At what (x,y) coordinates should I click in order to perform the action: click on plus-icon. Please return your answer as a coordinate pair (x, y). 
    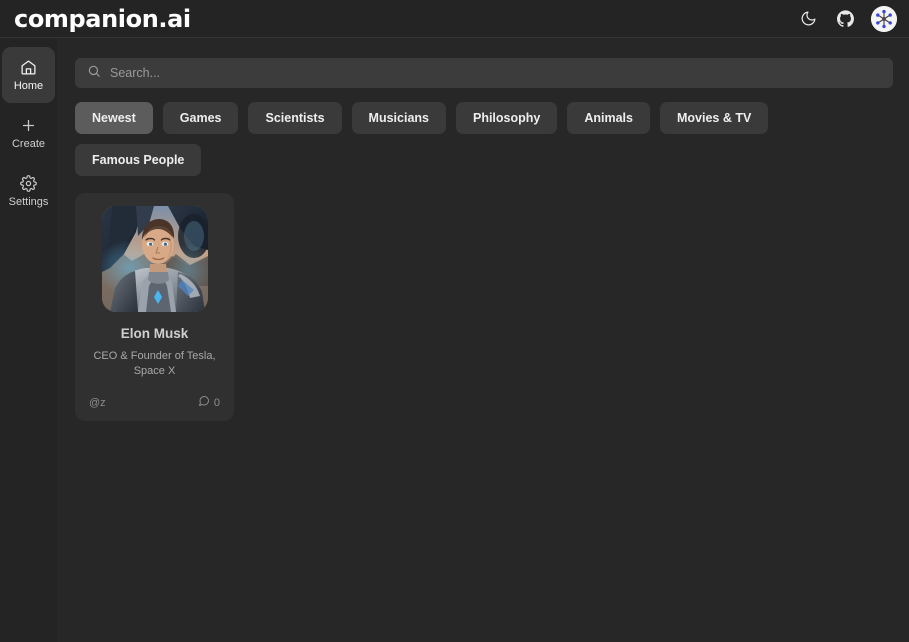
    Looking at the image, I should click on (28, 125).